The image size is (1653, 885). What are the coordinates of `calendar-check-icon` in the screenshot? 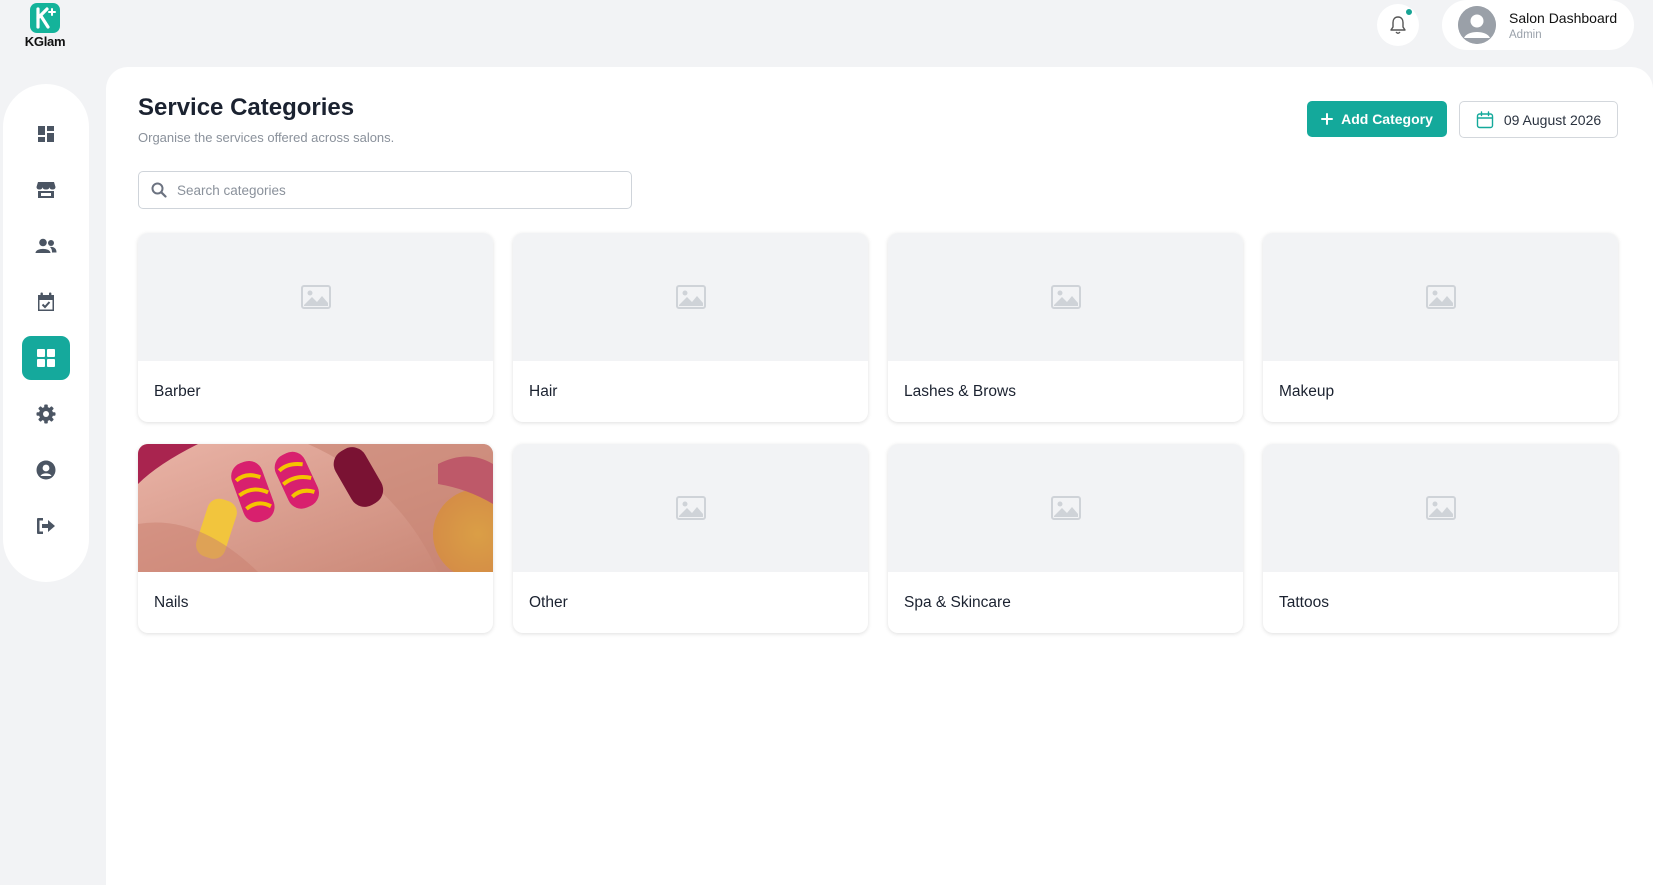 It's located at (46, 301).